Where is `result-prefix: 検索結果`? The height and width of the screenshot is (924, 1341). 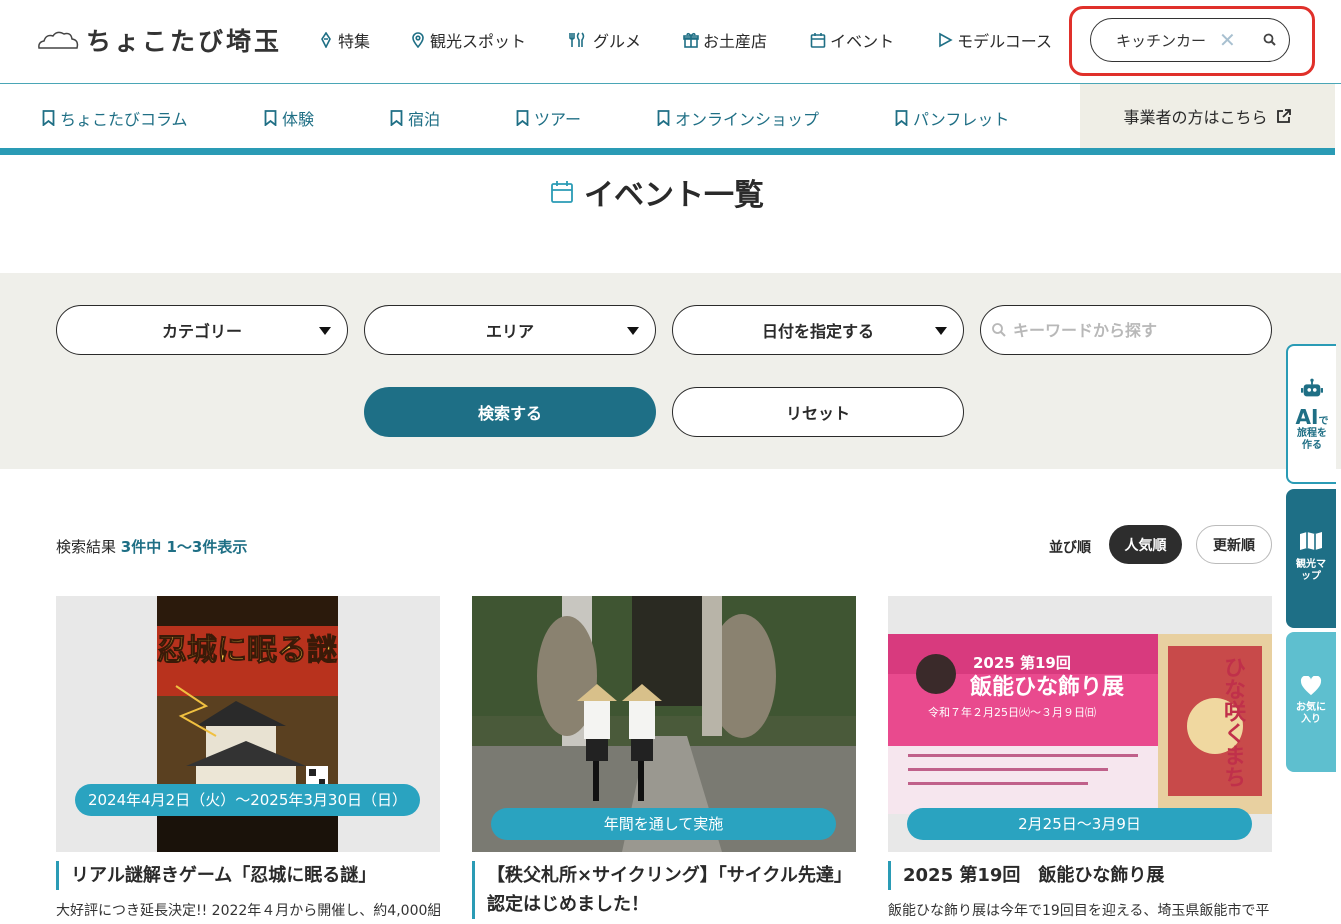
result-prefix: 検索結果 is located at coordinates (86, 547).